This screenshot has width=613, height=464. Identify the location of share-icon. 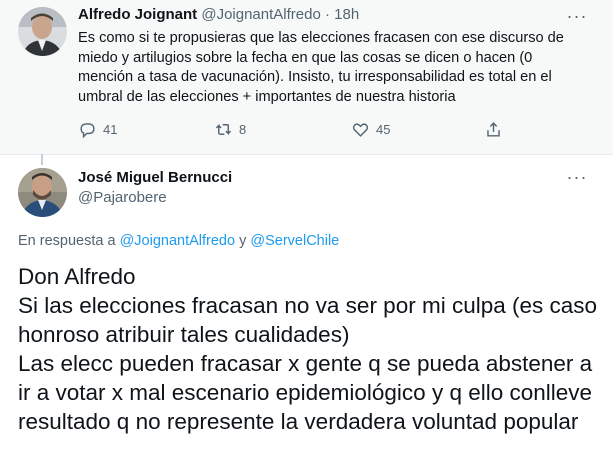
(493, 129).